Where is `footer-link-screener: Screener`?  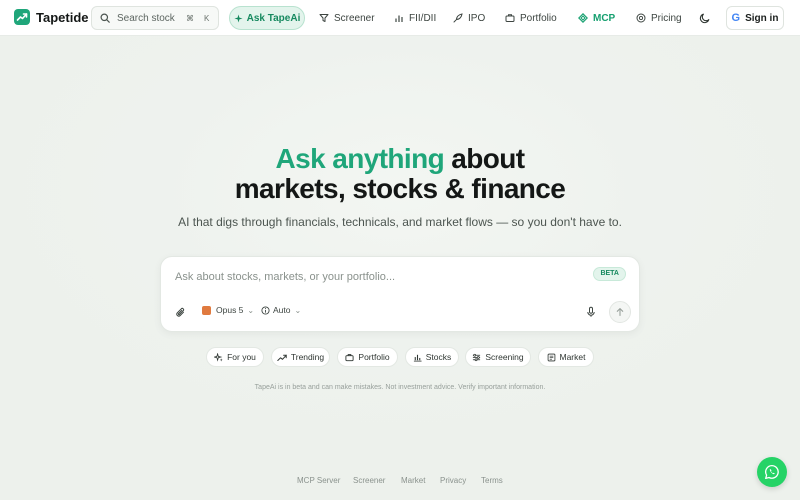
footer-link-screener: Screener is located at coordinates (369, 480).